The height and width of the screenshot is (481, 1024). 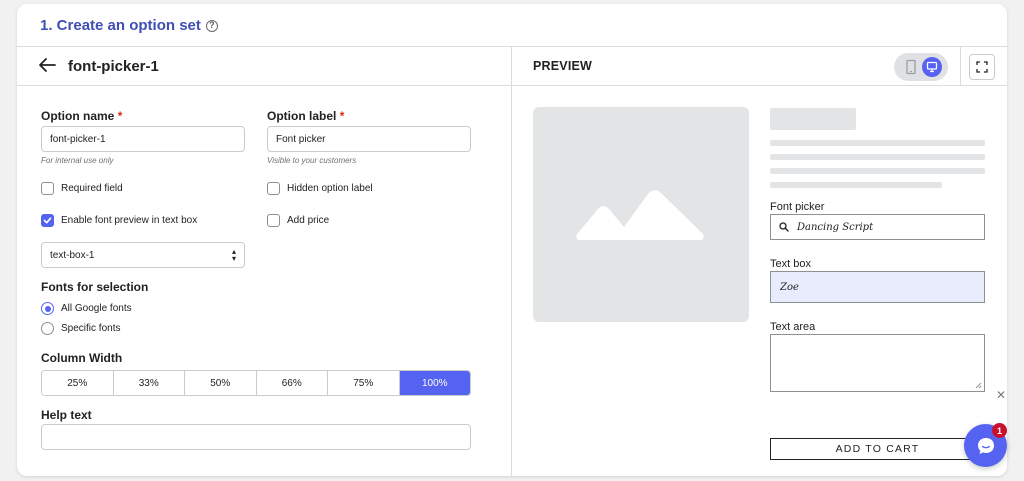 What do you see at coordinates (66, 415) in the screenshot?
I see `help-text-label: Help text` at bounding box center [66, 415].